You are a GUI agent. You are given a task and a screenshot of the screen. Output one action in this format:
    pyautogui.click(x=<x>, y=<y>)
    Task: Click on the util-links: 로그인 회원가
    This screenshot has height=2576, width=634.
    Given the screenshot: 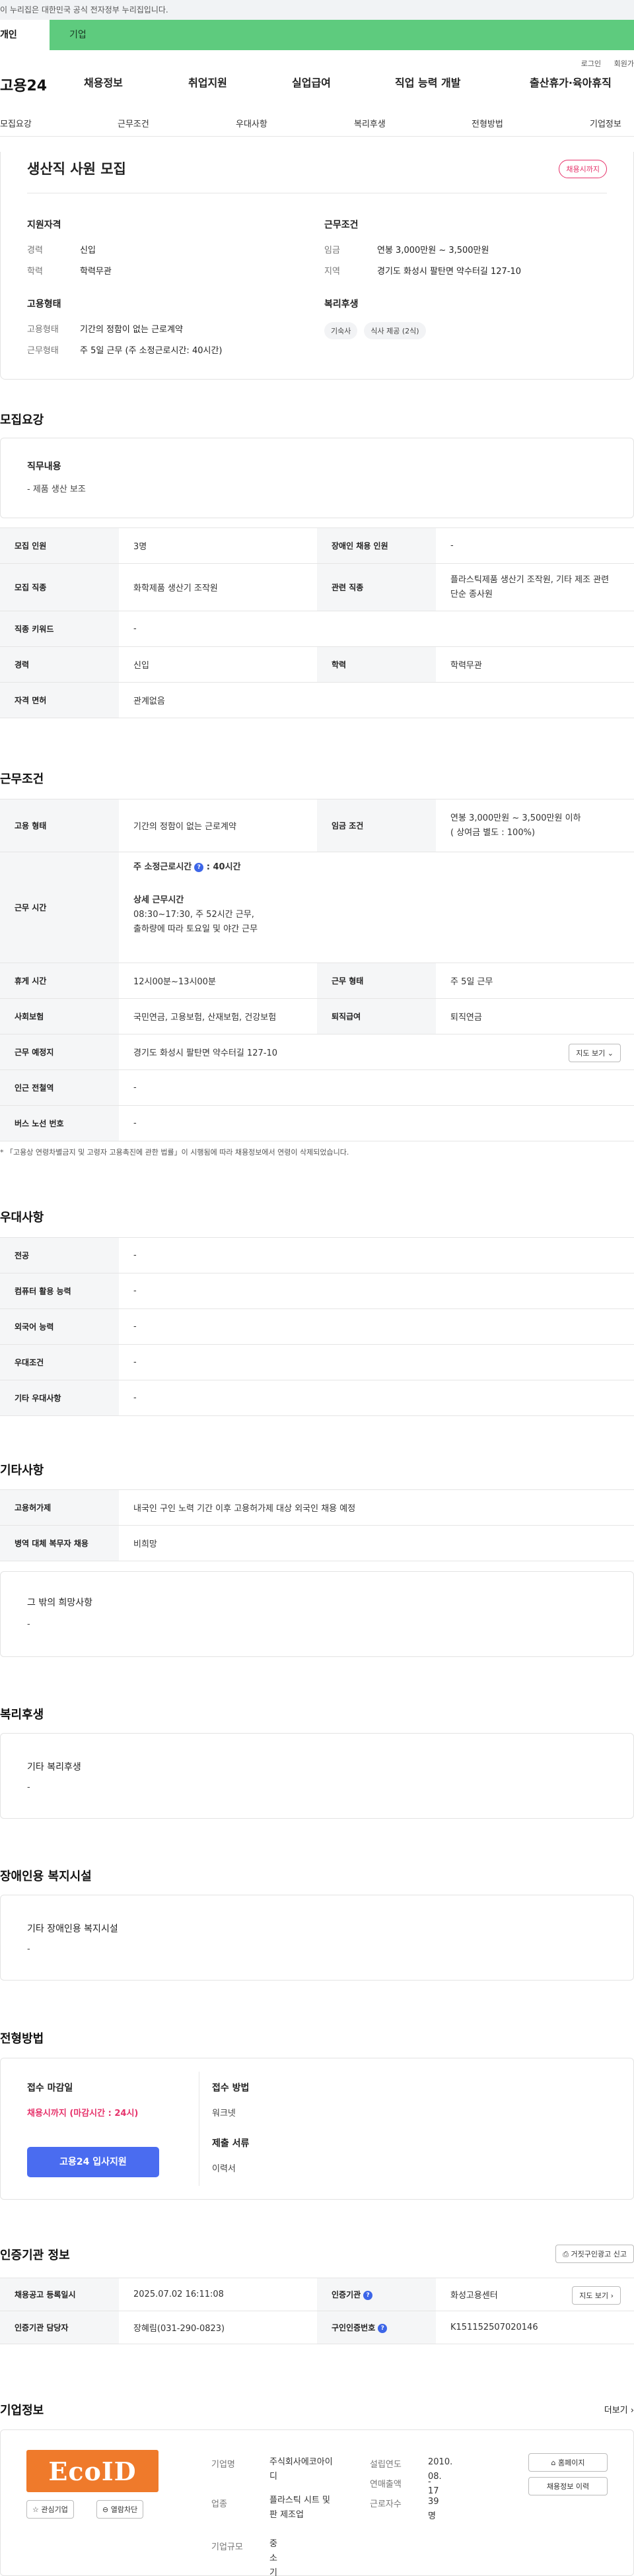 What is the action you would take?
    pyautogui.click(x=602, y=64)
    